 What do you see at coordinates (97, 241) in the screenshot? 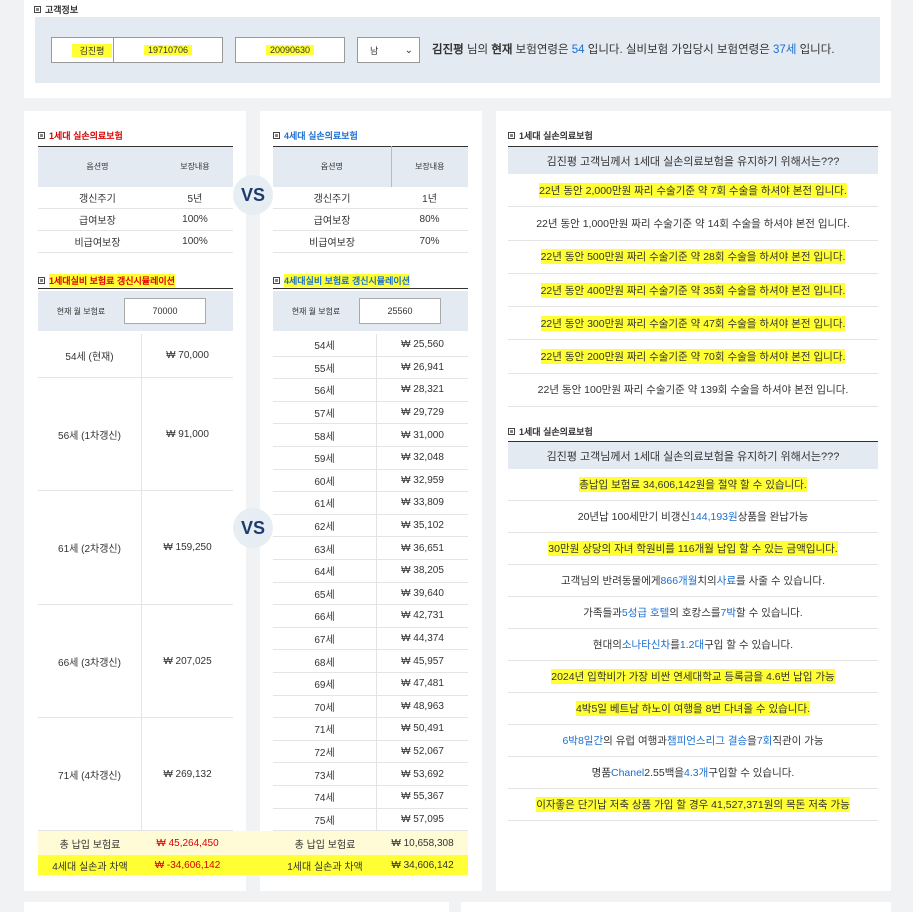
I see `gen1-row-option: 비급여보장` at bounding box center [97, 241].